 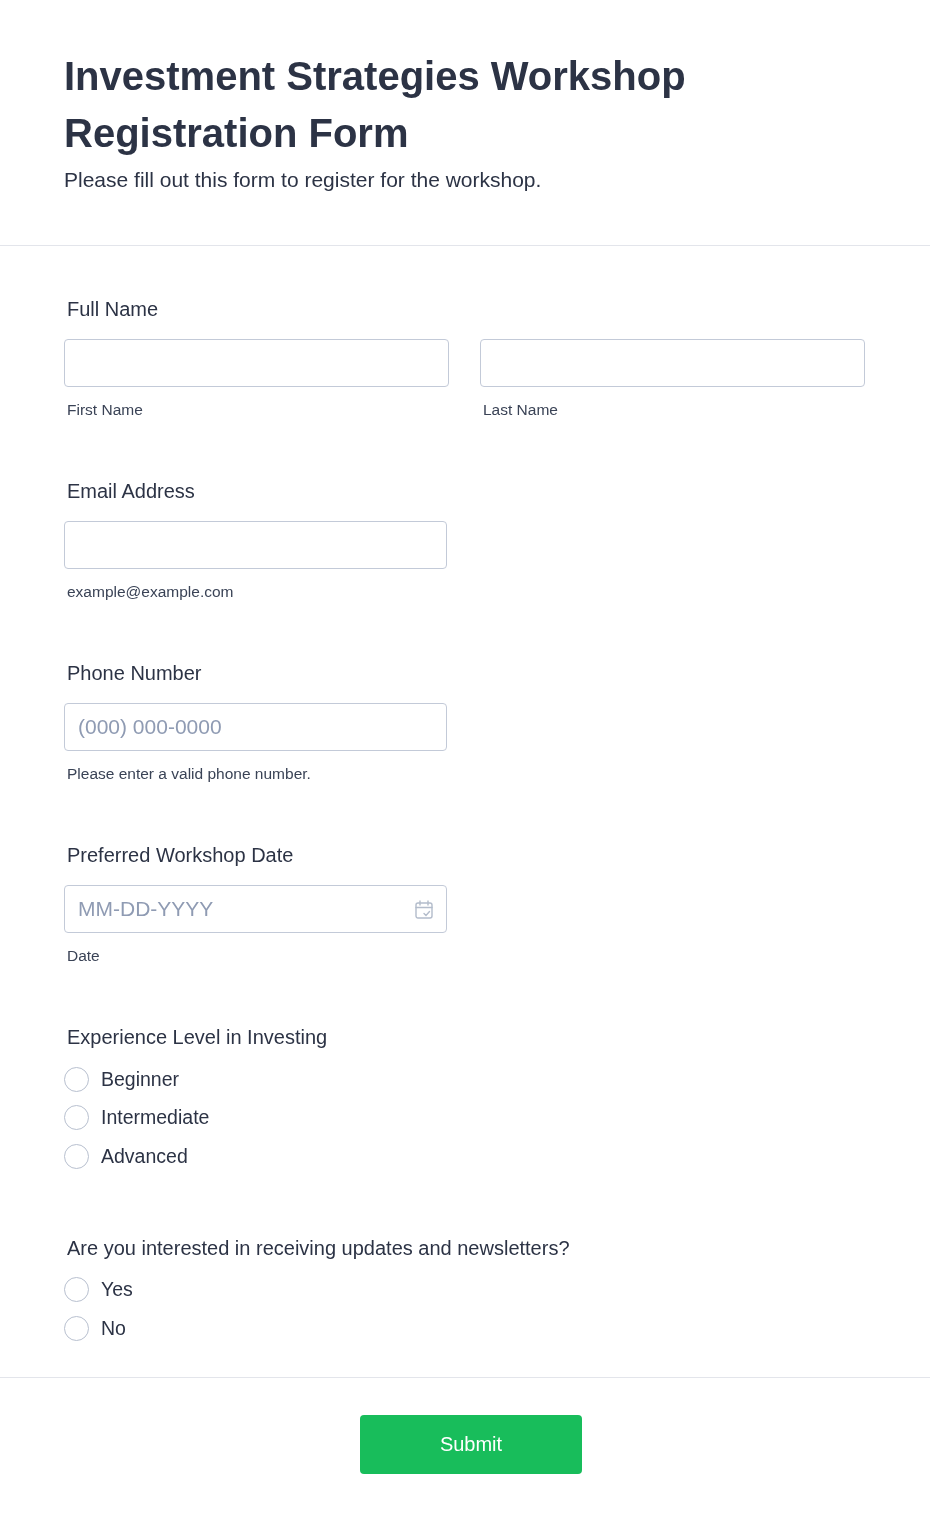 What do you see at coordinates (104, 410) in the screenshot?
I see `field-hint: First Name` at bounding box center [104, 410].